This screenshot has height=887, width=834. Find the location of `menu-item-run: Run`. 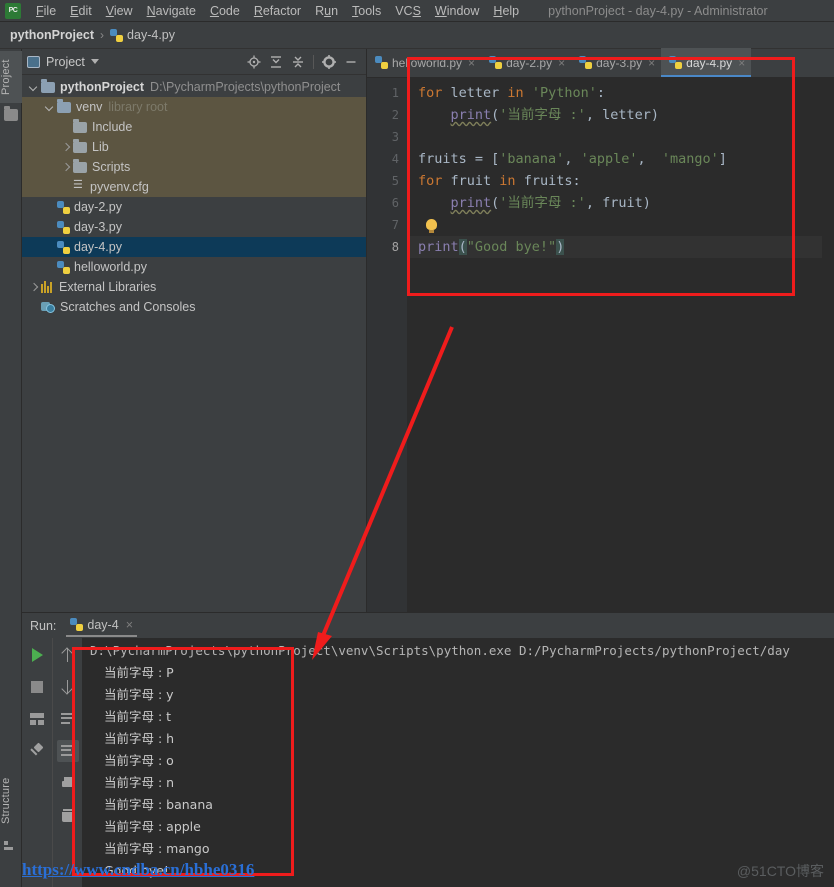

menu-item-run: Run is located at coordinates (326, 11).